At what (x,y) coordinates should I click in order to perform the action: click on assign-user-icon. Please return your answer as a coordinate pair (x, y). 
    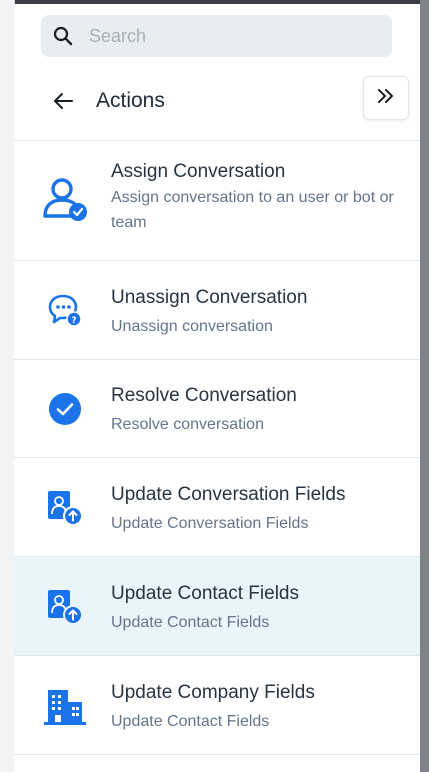
    Looking at the image, I should click on (65, 199).